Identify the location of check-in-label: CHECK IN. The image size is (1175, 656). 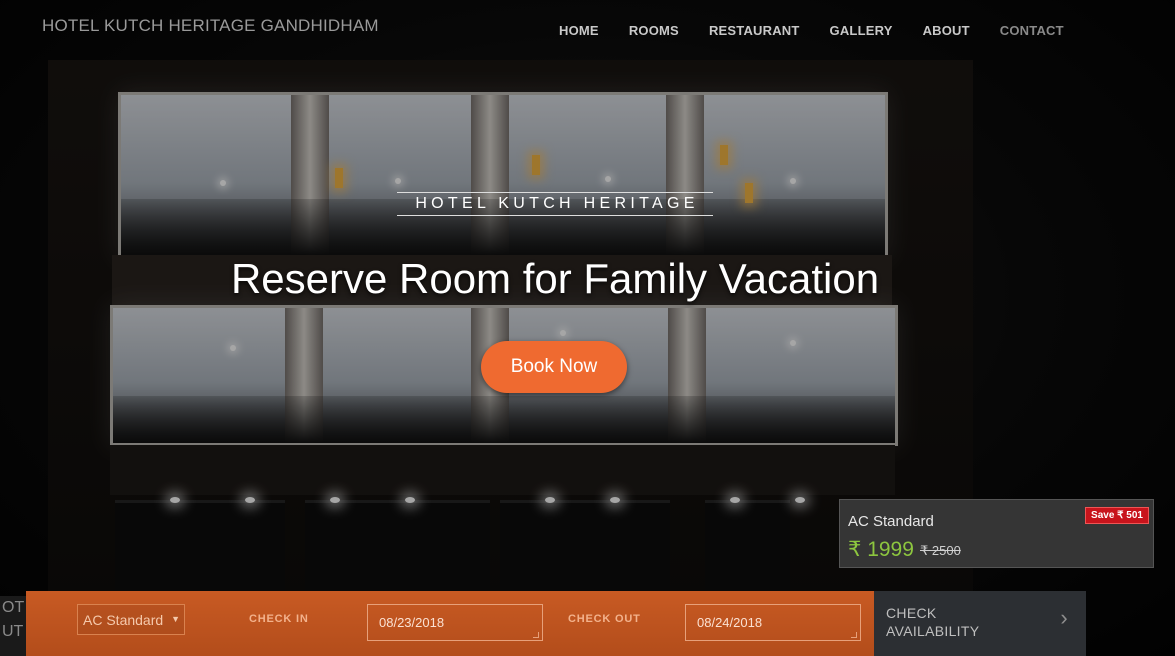
(279, 619).